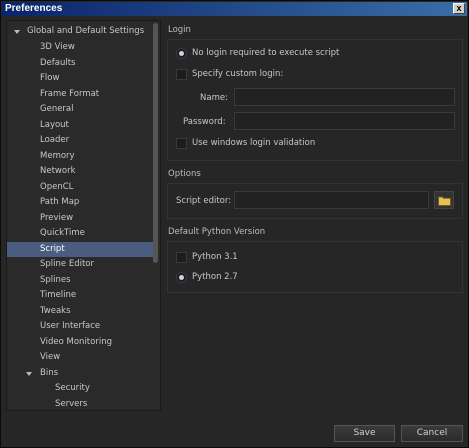  What do you see at coordinates (80, 47) in the screenshot?
I see `tree-item-3d-view: 3D View` at bounding box center [80, 47].